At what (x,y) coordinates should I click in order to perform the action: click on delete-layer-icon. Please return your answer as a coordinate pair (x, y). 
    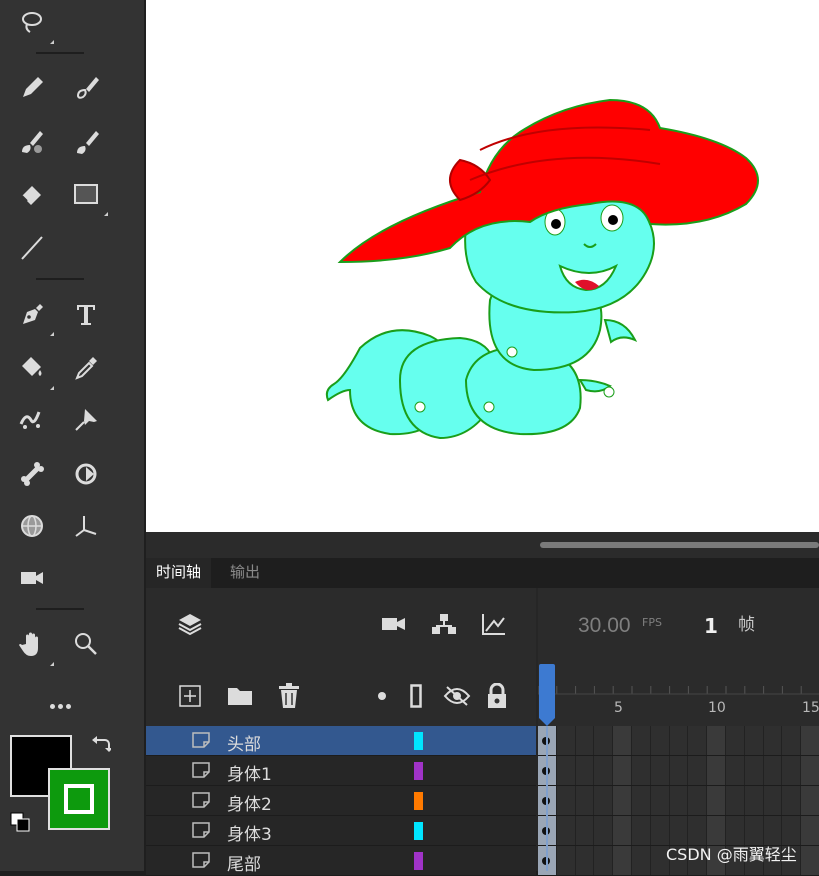
    Looking at the image, I should click on (289, 696).